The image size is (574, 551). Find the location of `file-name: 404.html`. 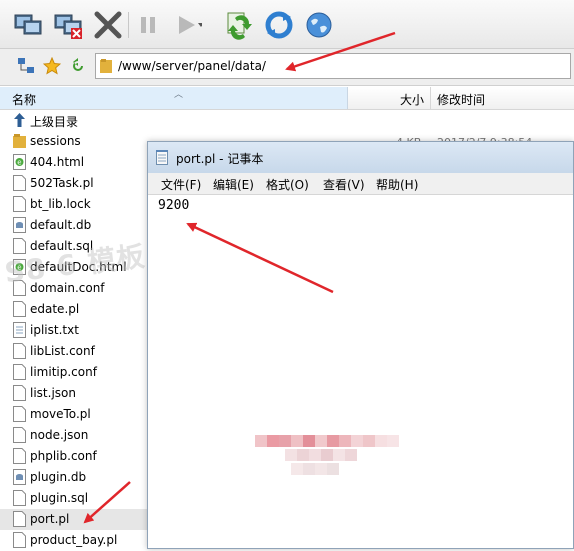

file-name: 404.html is located at coordinates (57, 162).